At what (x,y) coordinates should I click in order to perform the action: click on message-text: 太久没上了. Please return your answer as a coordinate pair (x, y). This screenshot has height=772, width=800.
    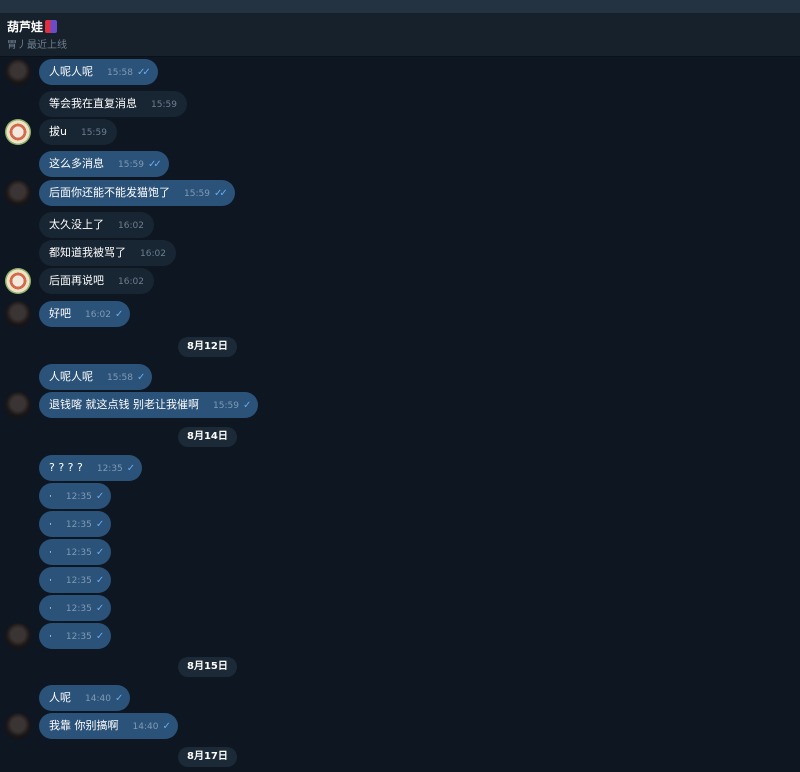
    Looking at the image, I should click on (76, 224).